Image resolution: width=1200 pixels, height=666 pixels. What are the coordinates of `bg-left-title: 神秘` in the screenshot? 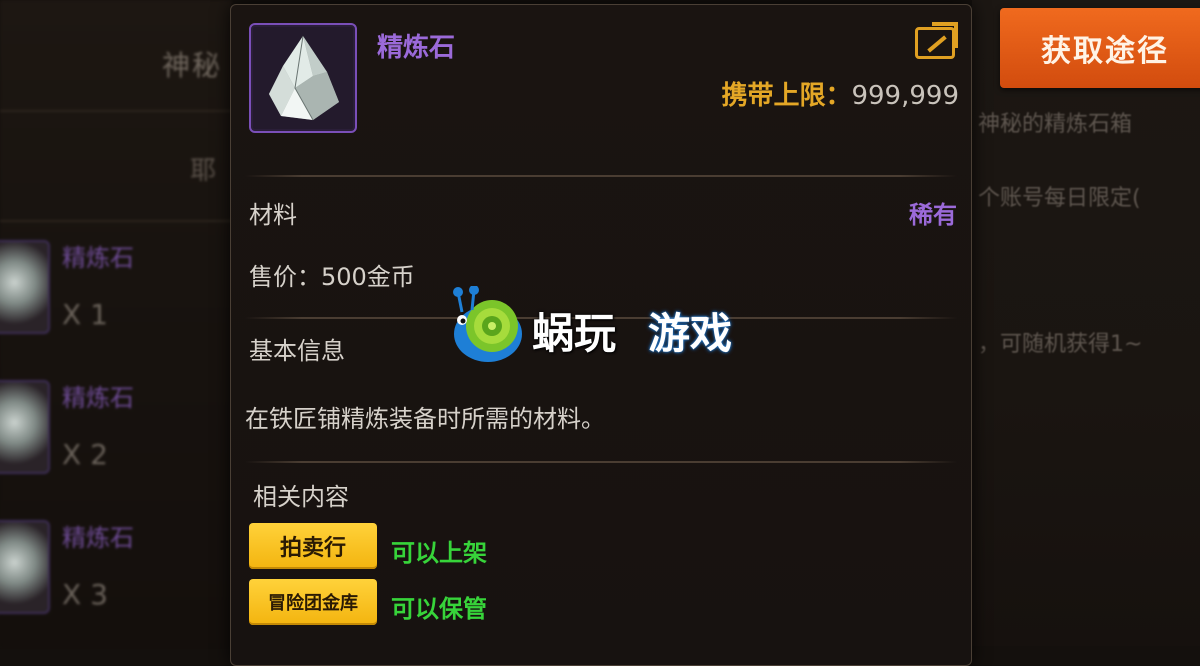 It's located at (192, 65).